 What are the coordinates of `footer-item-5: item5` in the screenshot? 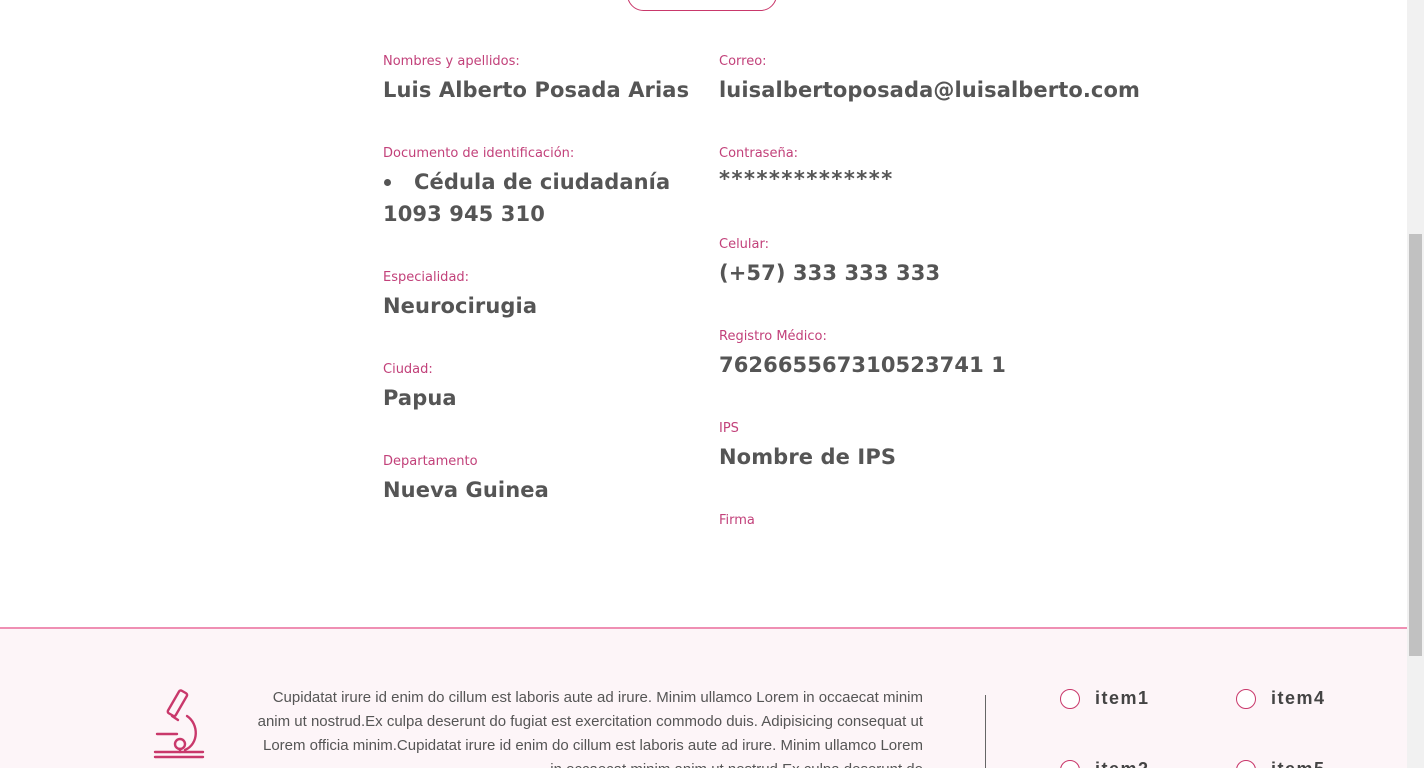 It's located at (1281, 763).